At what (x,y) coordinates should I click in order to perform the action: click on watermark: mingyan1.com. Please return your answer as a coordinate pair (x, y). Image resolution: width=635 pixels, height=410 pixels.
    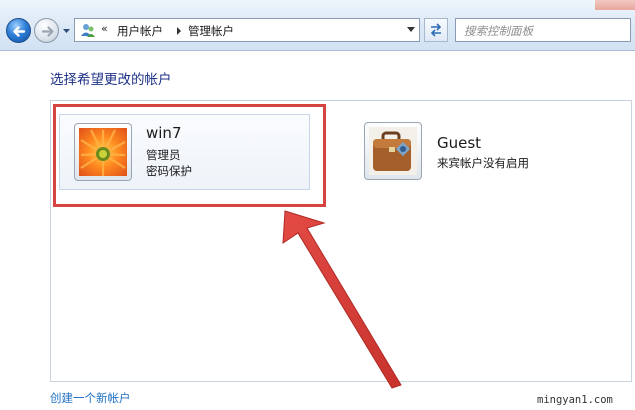
    Looking at the image, I should click on (575, 400).